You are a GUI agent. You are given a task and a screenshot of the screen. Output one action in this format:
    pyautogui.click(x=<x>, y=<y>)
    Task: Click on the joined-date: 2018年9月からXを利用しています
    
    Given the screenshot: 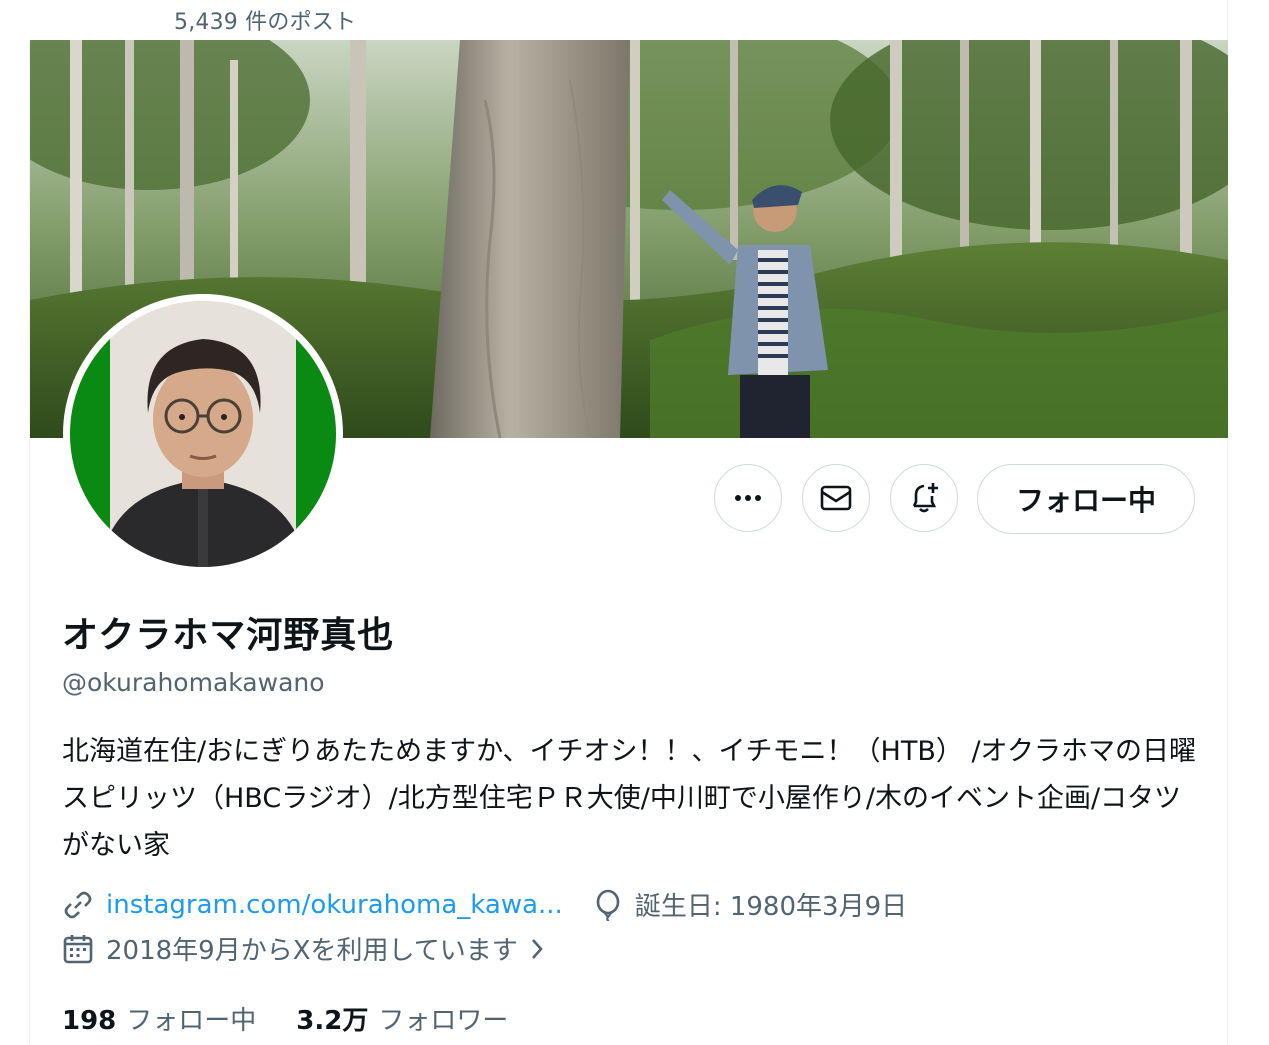 What is the action you would take?
    pyautogui.click(x=312, y=951)
    